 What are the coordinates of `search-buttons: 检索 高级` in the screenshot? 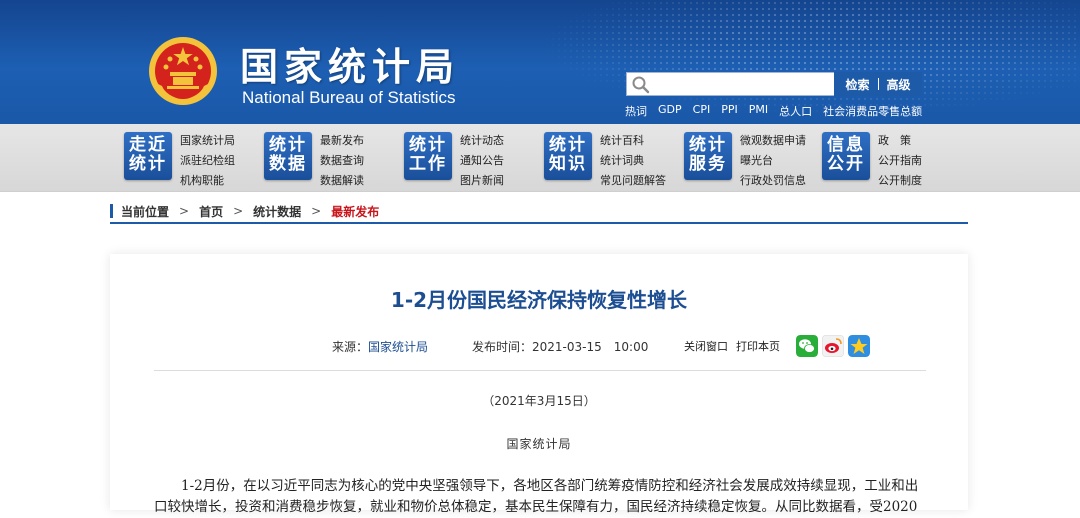 It's located at (878, 84).